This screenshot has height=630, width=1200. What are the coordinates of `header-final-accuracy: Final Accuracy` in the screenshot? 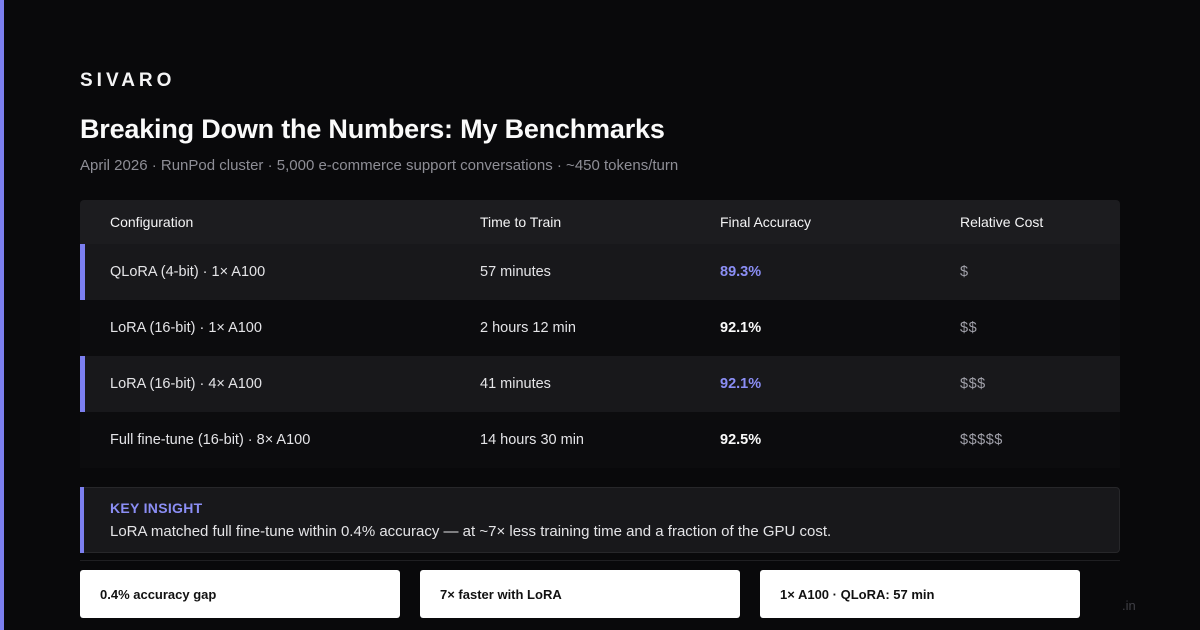 It's located at (766, 222).